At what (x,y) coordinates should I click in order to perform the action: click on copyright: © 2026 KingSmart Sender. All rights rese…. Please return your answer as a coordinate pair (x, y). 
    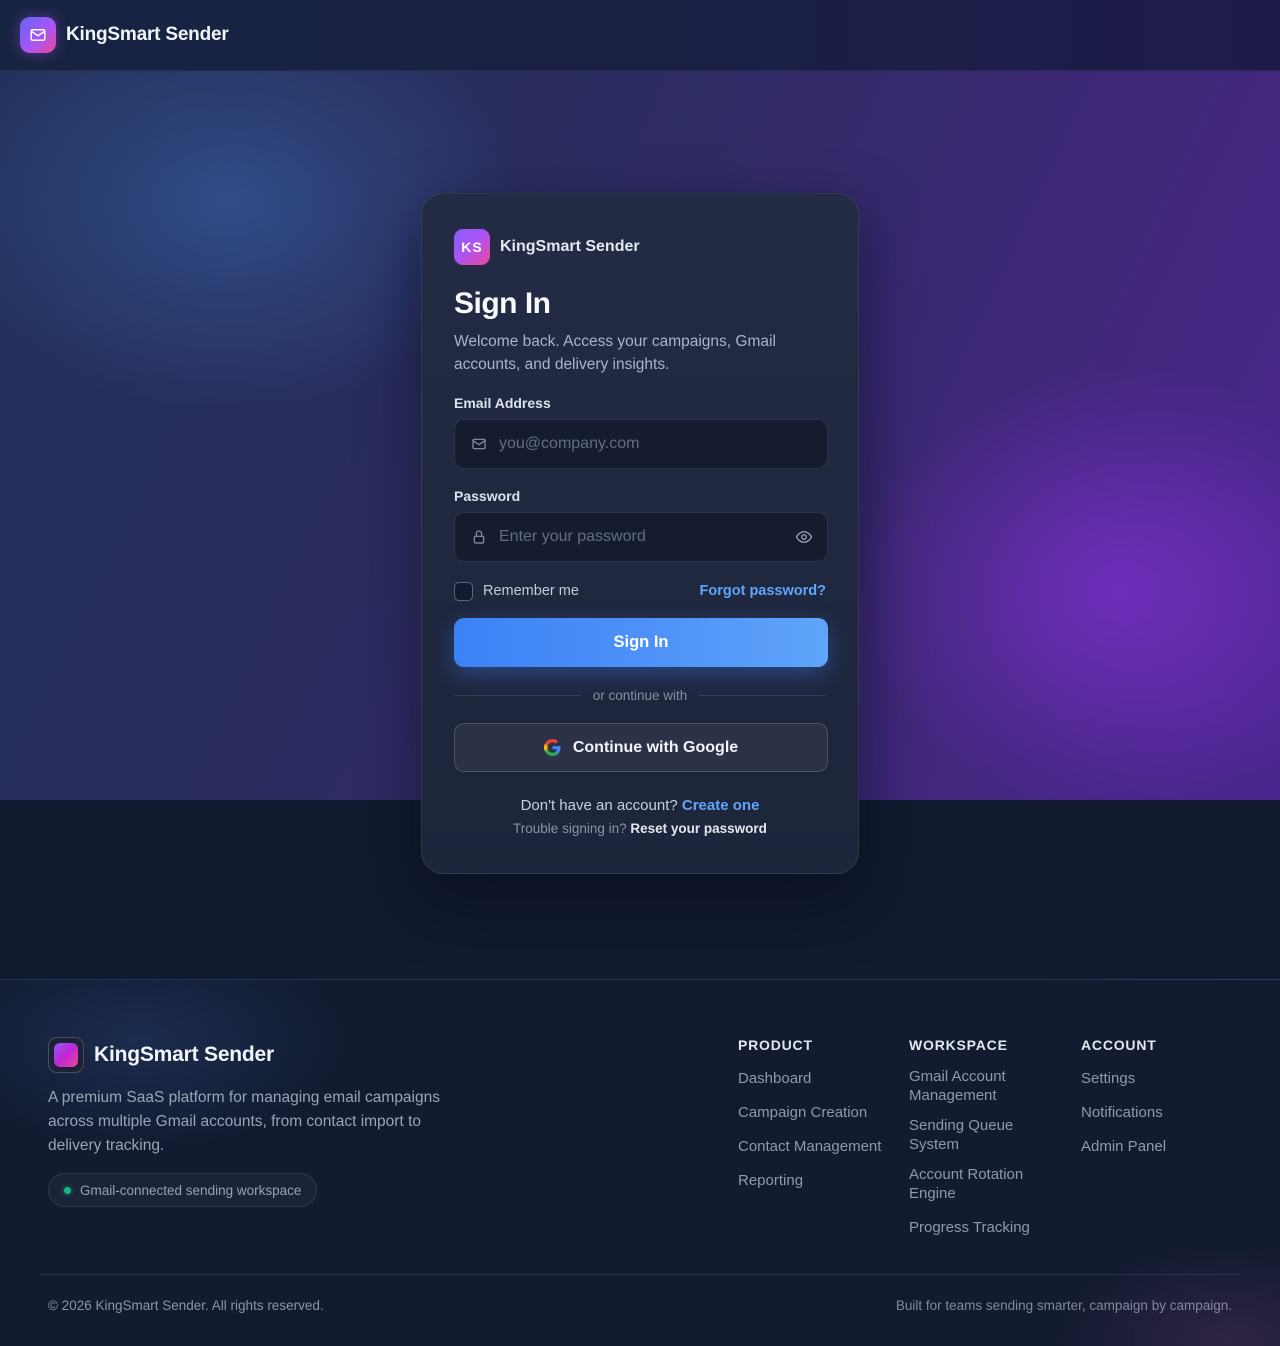
    Looking at the image, I should click on (186, 1305).